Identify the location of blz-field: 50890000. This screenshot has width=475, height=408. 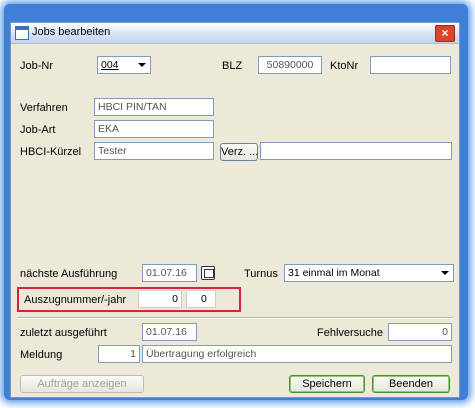
(290, 65).